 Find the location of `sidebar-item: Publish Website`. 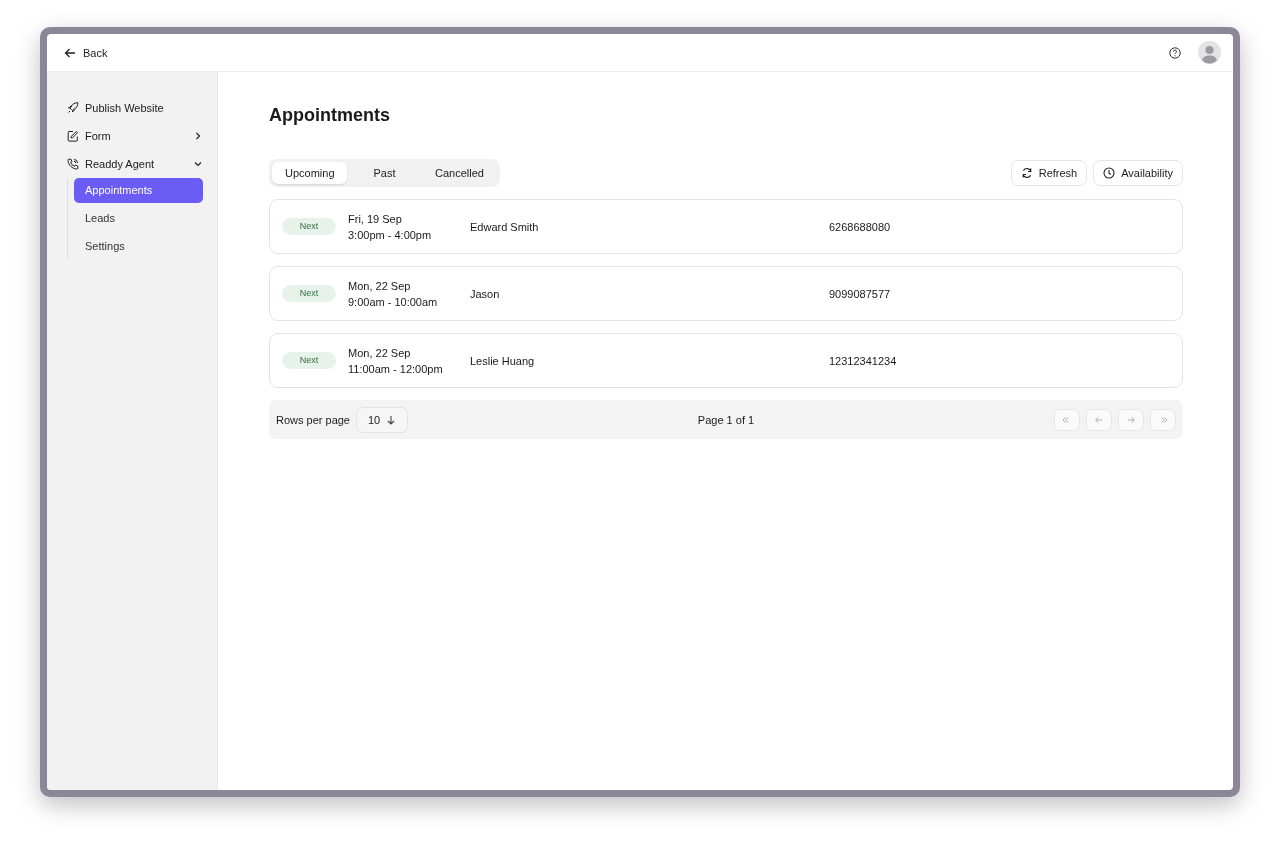

sidebar-item: Publish Website is located at coordinates (135, 108).